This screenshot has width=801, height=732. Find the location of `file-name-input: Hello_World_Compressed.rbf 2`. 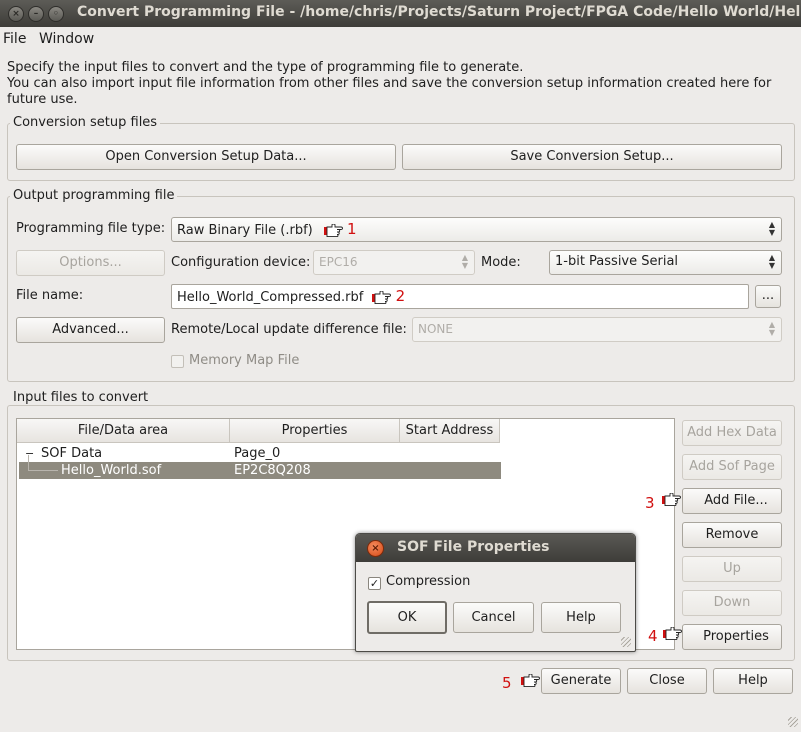

file-name-input: Hello_World_Compressed.rbf 2 is located at coordinates (460, 296).